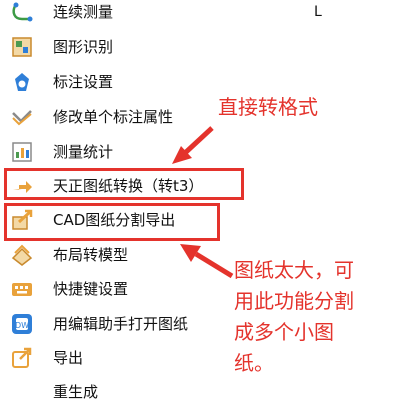 The width and height of the screenshot is (419, 410). I want to click on convert-annotation: 直接转格式, so click(268, 107).